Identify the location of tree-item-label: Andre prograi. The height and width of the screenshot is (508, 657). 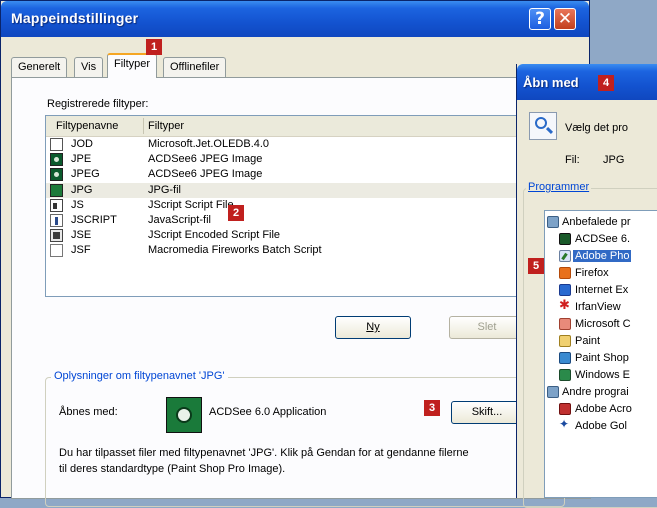
(595, 392).